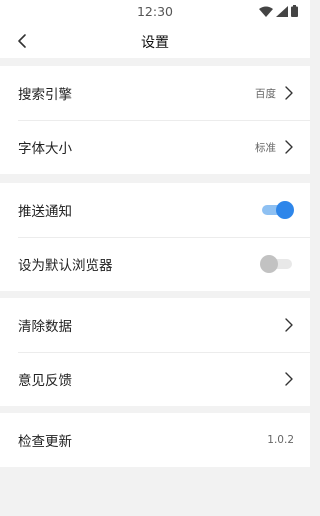  What do you see at coordinates (155, 325) in the screenshot?
I see `settings-row-clear-data: 清除数据` at bounding box center [155, 325].